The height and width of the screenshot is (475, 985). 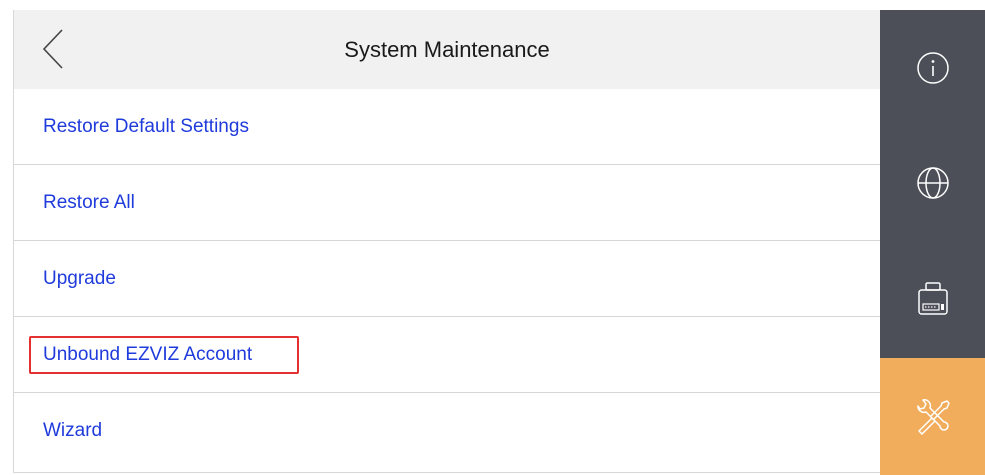 I want to click on menu-item-label: Restore All, so click(x=89, y=202).